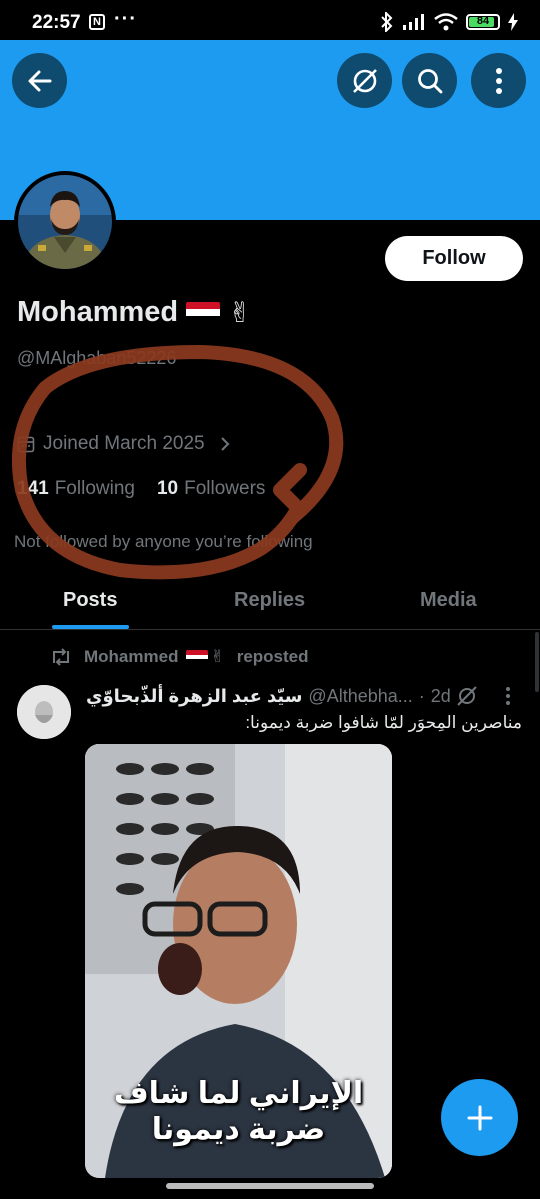  What do you see at coordinates (56, 22) in the screenshot?
I see `status-time: 22:57` at bounding box center [56, 22].